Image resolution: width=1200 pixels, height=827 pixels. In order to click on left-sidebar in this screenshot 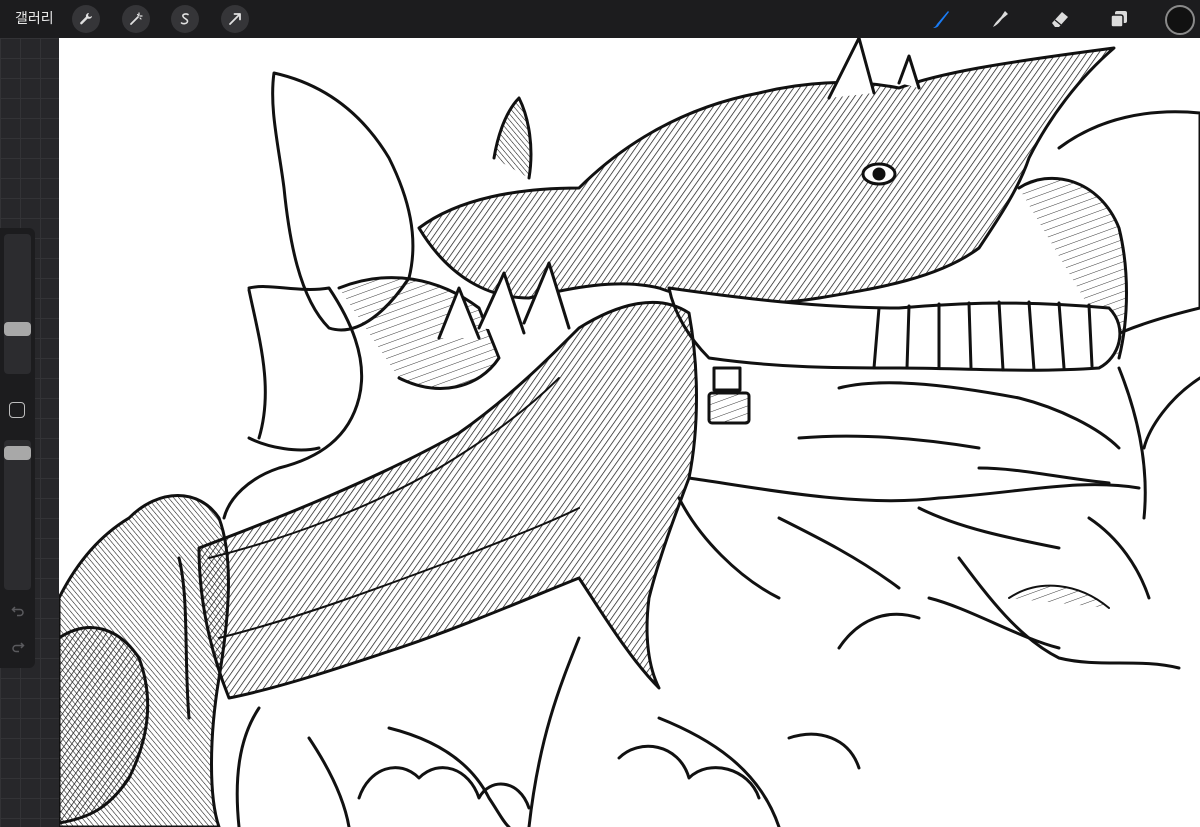, I will do `click(17, 448)`.